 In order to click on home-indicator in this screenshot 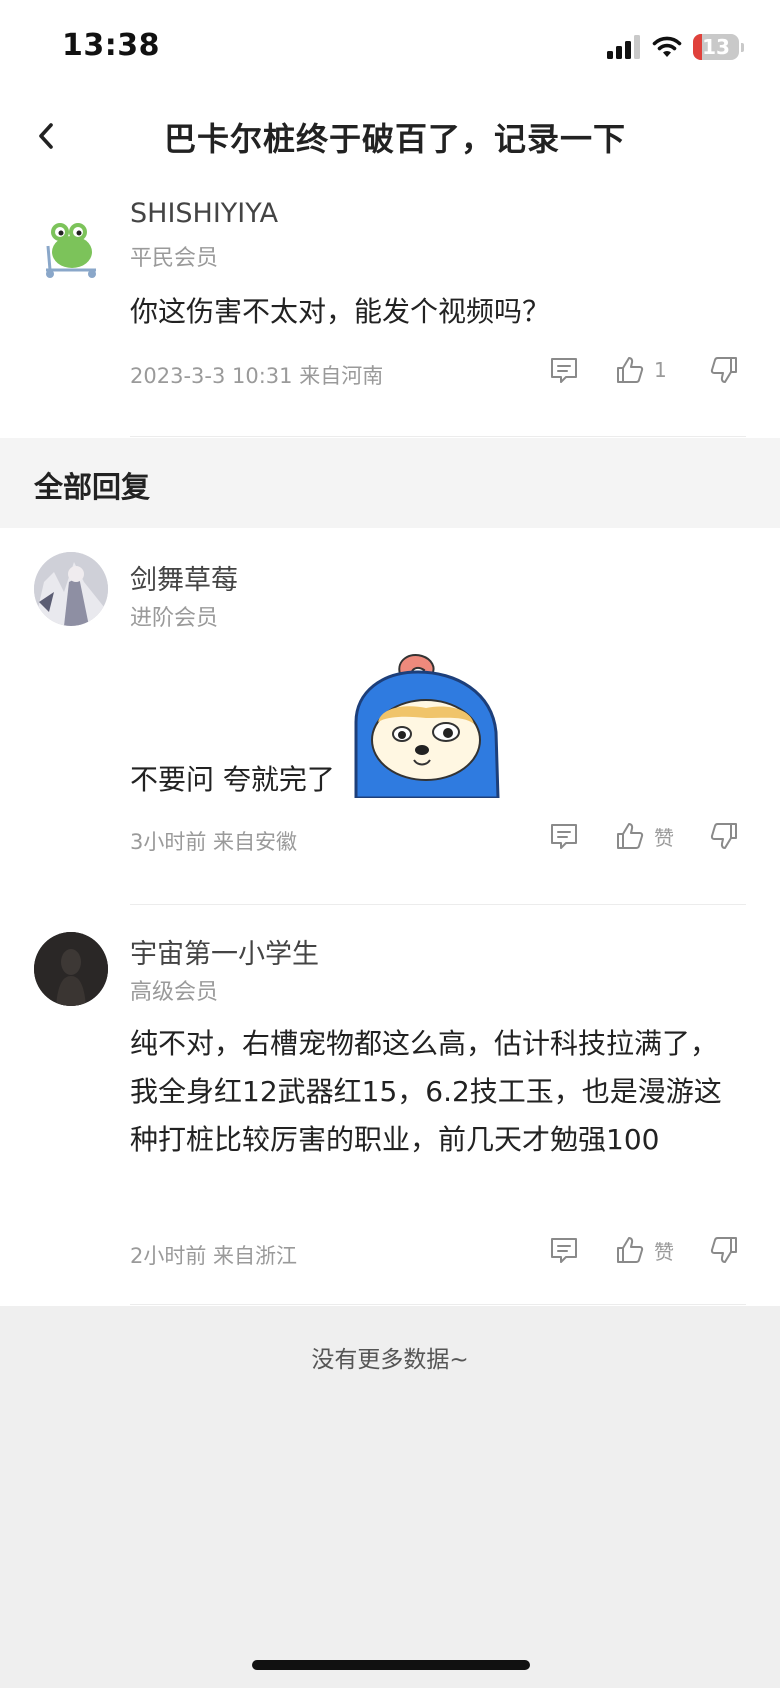, I will do `click(391, 1665)`.